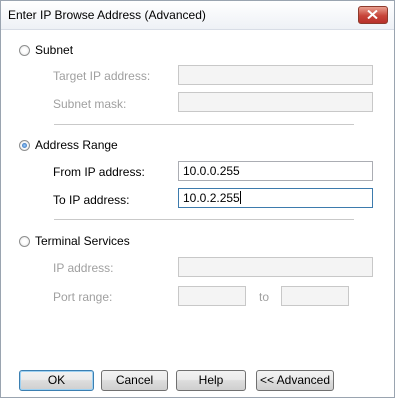 Image resolution: width=395 pixels, height=398 pixels. What do you see at coordinates (24, 241) in the screenshot?
I see `terminal-services-radio-button` at bounding box center [24, 241].